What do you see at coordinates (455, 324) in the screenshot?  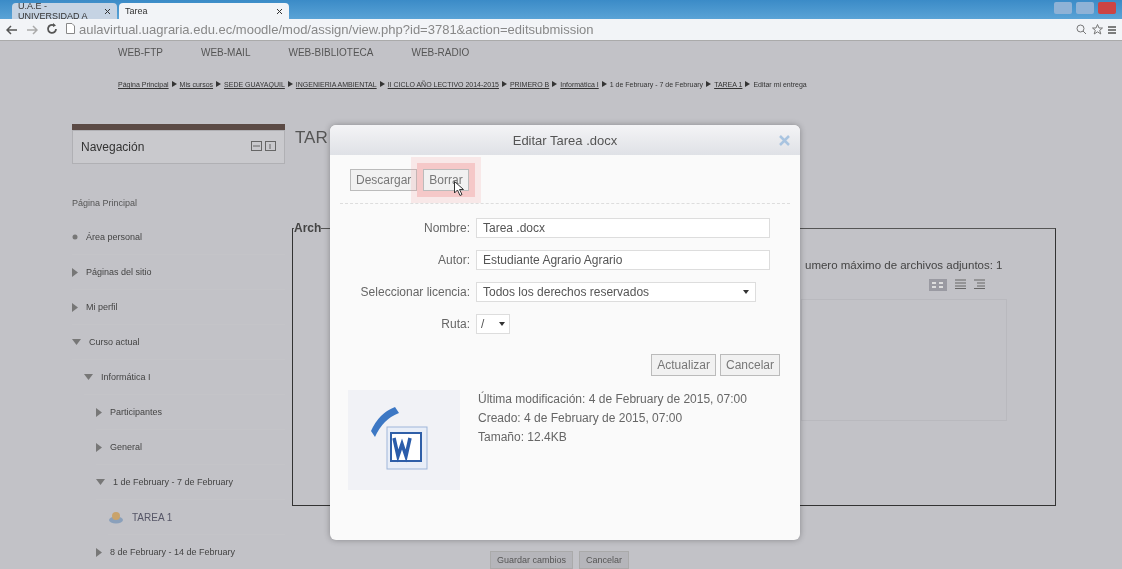 I see `field-label: Ruta:` at bounding box center [455, 324].